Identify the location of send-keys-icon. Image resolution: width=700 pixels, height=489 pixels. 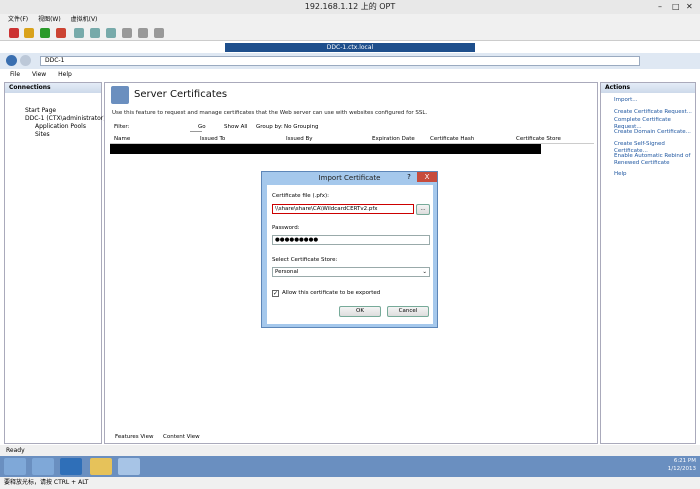
(143, 33).